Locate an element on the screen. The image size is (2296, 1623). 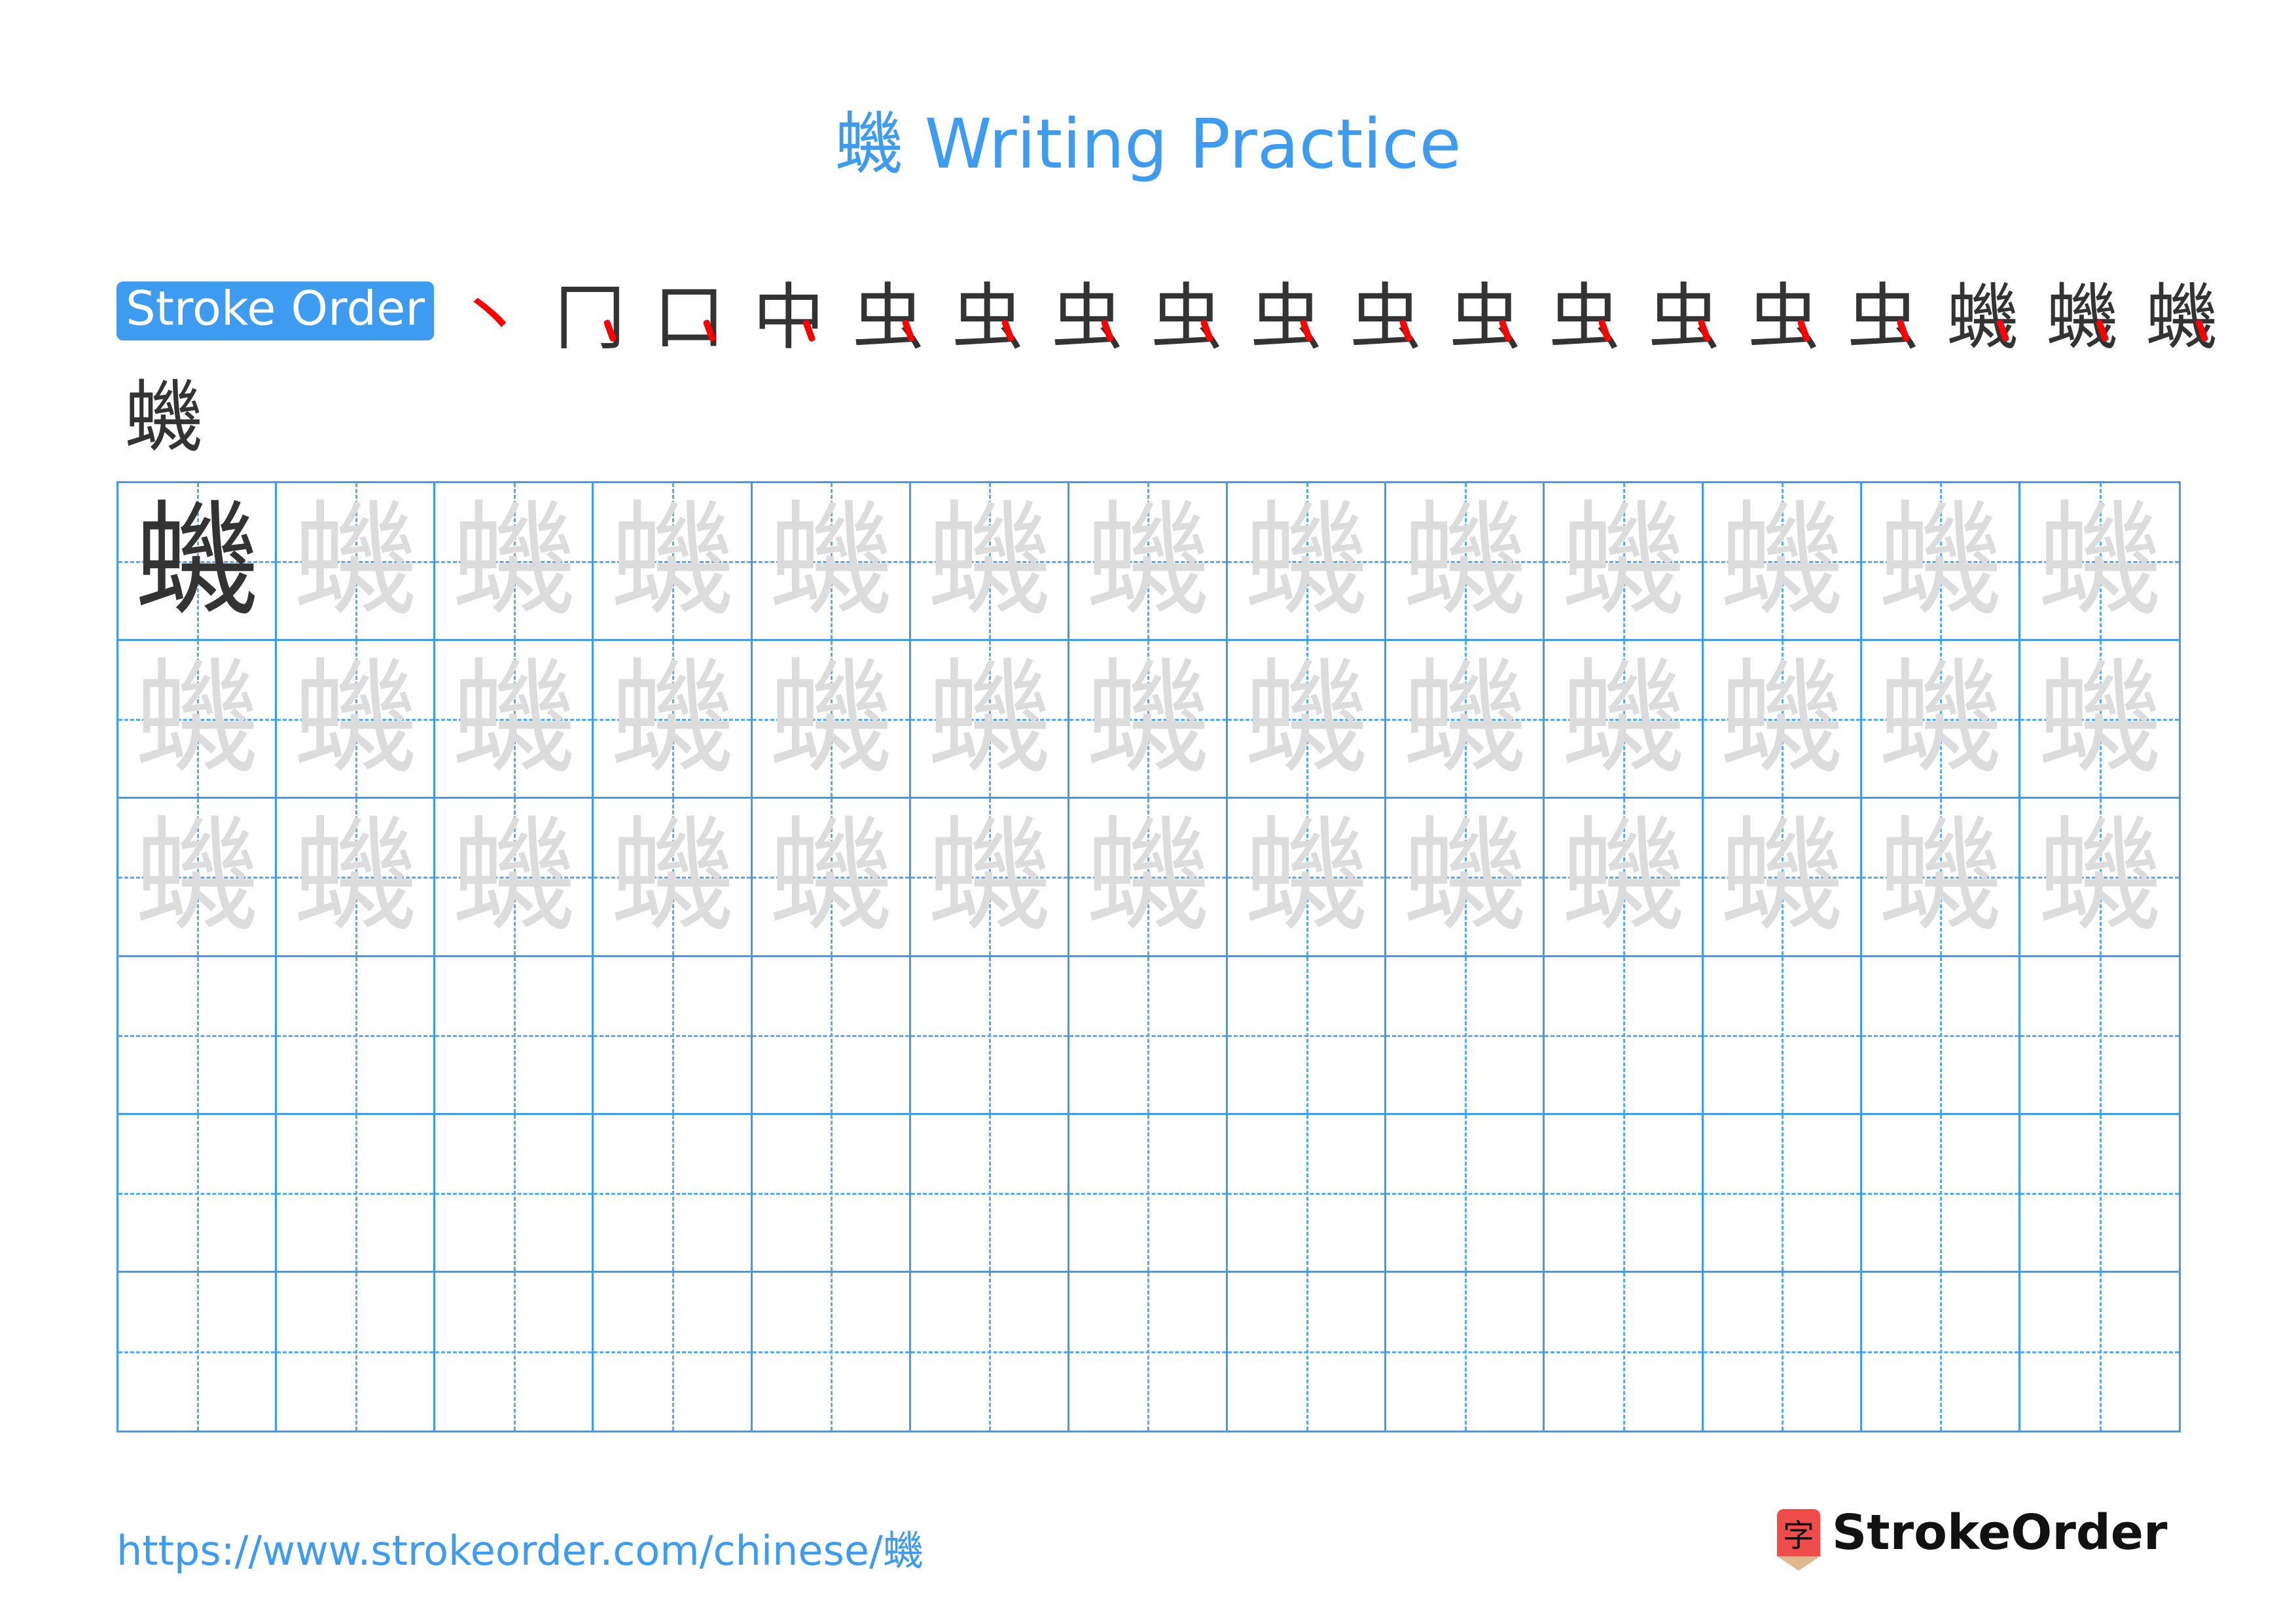
stroke-step: 中 is located at coordinates (788, 311).